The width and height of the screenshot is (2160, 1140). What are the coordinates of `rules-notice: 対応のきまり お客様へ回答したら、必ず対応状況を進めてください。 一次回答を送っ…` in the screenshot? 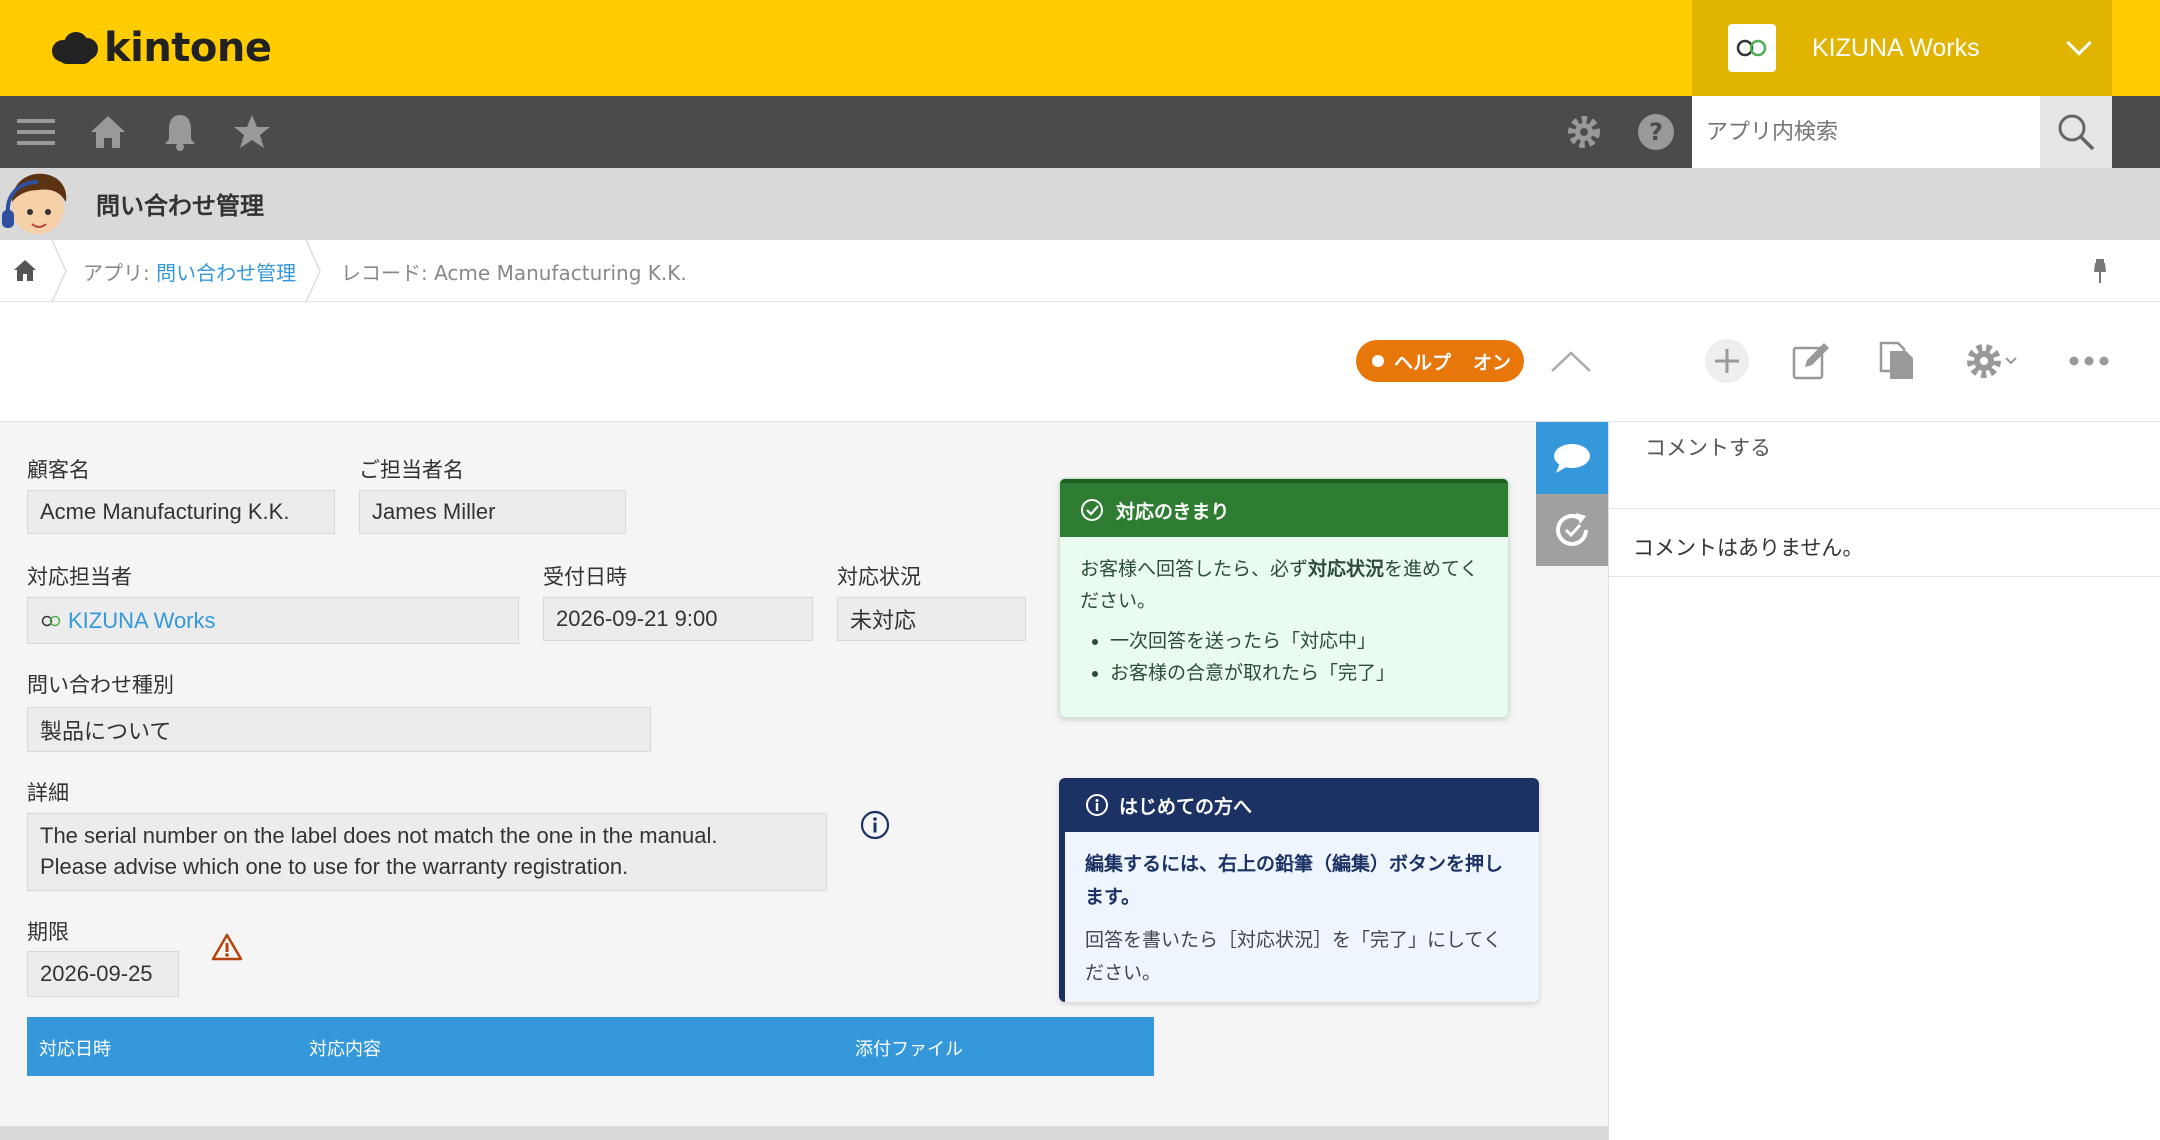 It's located at (1284, 598).